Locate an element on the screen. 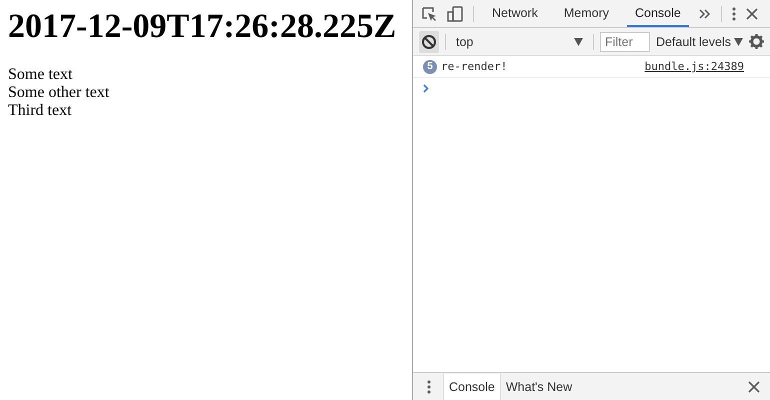 The height and width of the screenshot is (400, 770). settings-icon is located at coordinates (756, 41).